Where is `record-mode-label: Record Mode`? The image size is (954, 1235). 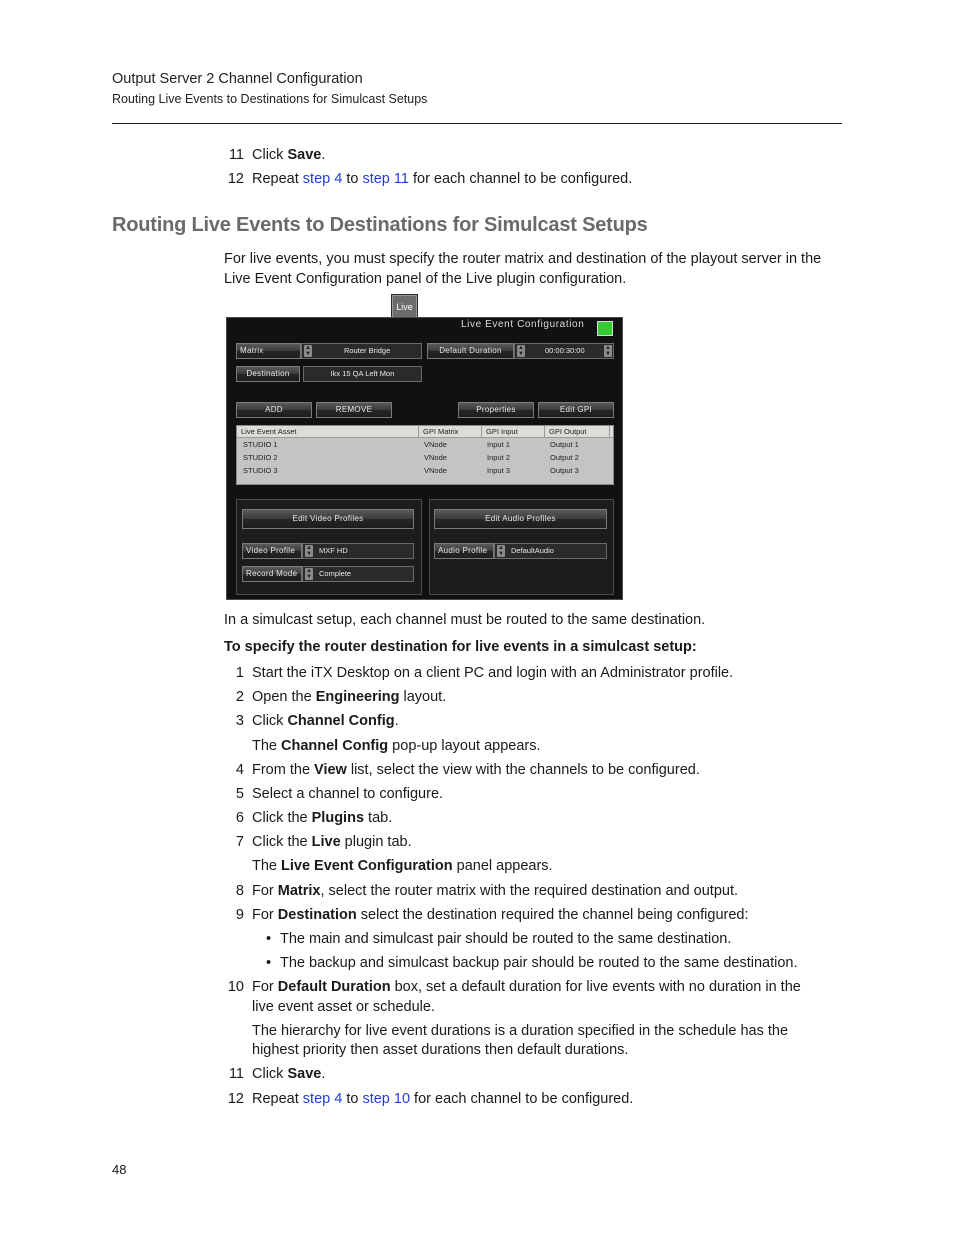
record-mode-label: Record Mode is located at coordinates (272, 574).